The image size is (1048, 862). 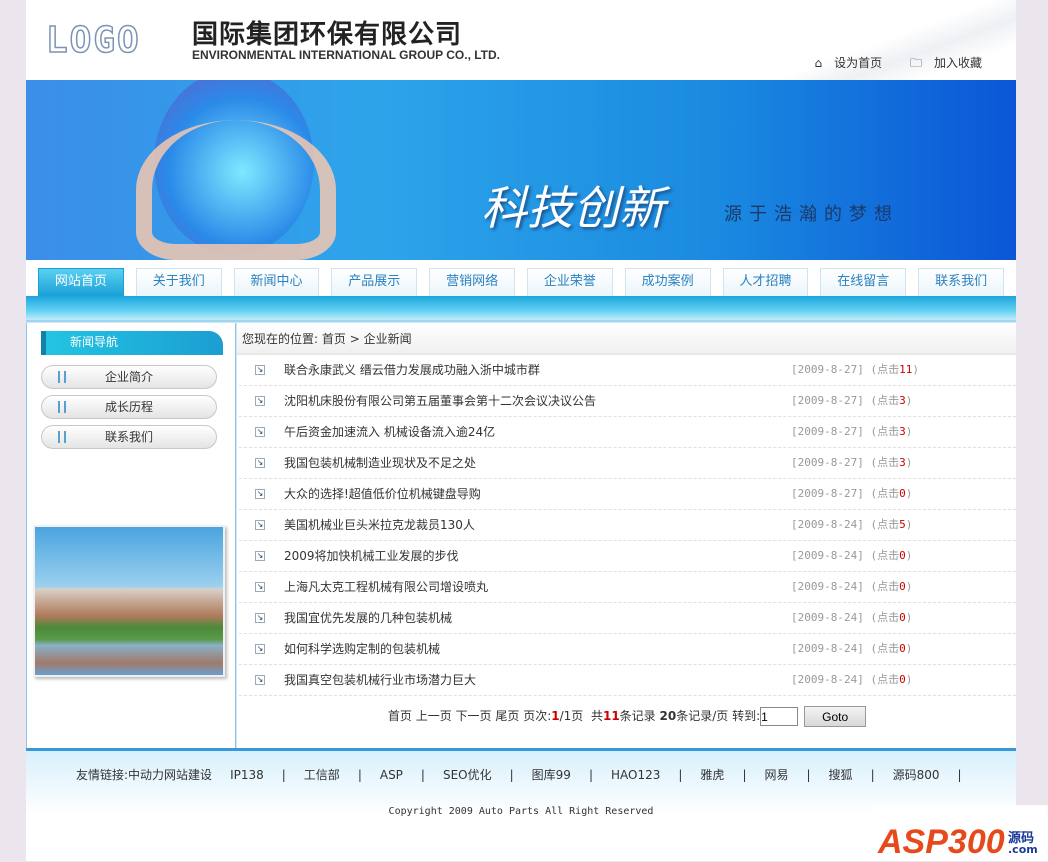 I want to click on news-title-link: 大众的选择!超值低价位机械键盘导购, so click(x=382, y=494).